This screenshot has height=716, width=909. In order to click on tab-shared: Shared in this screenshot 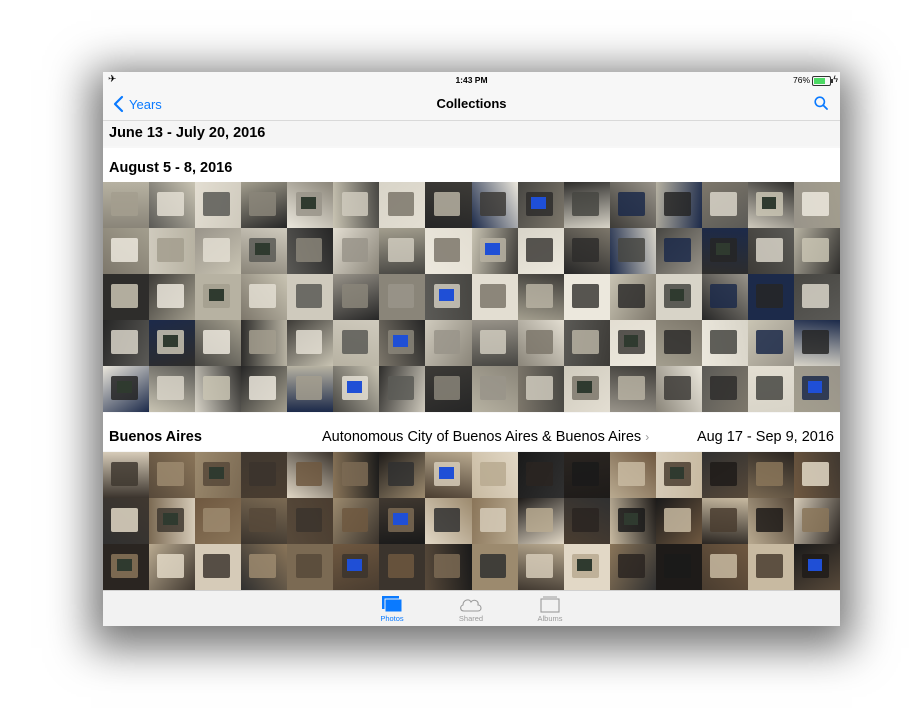, I will do `click(471, 609)`.